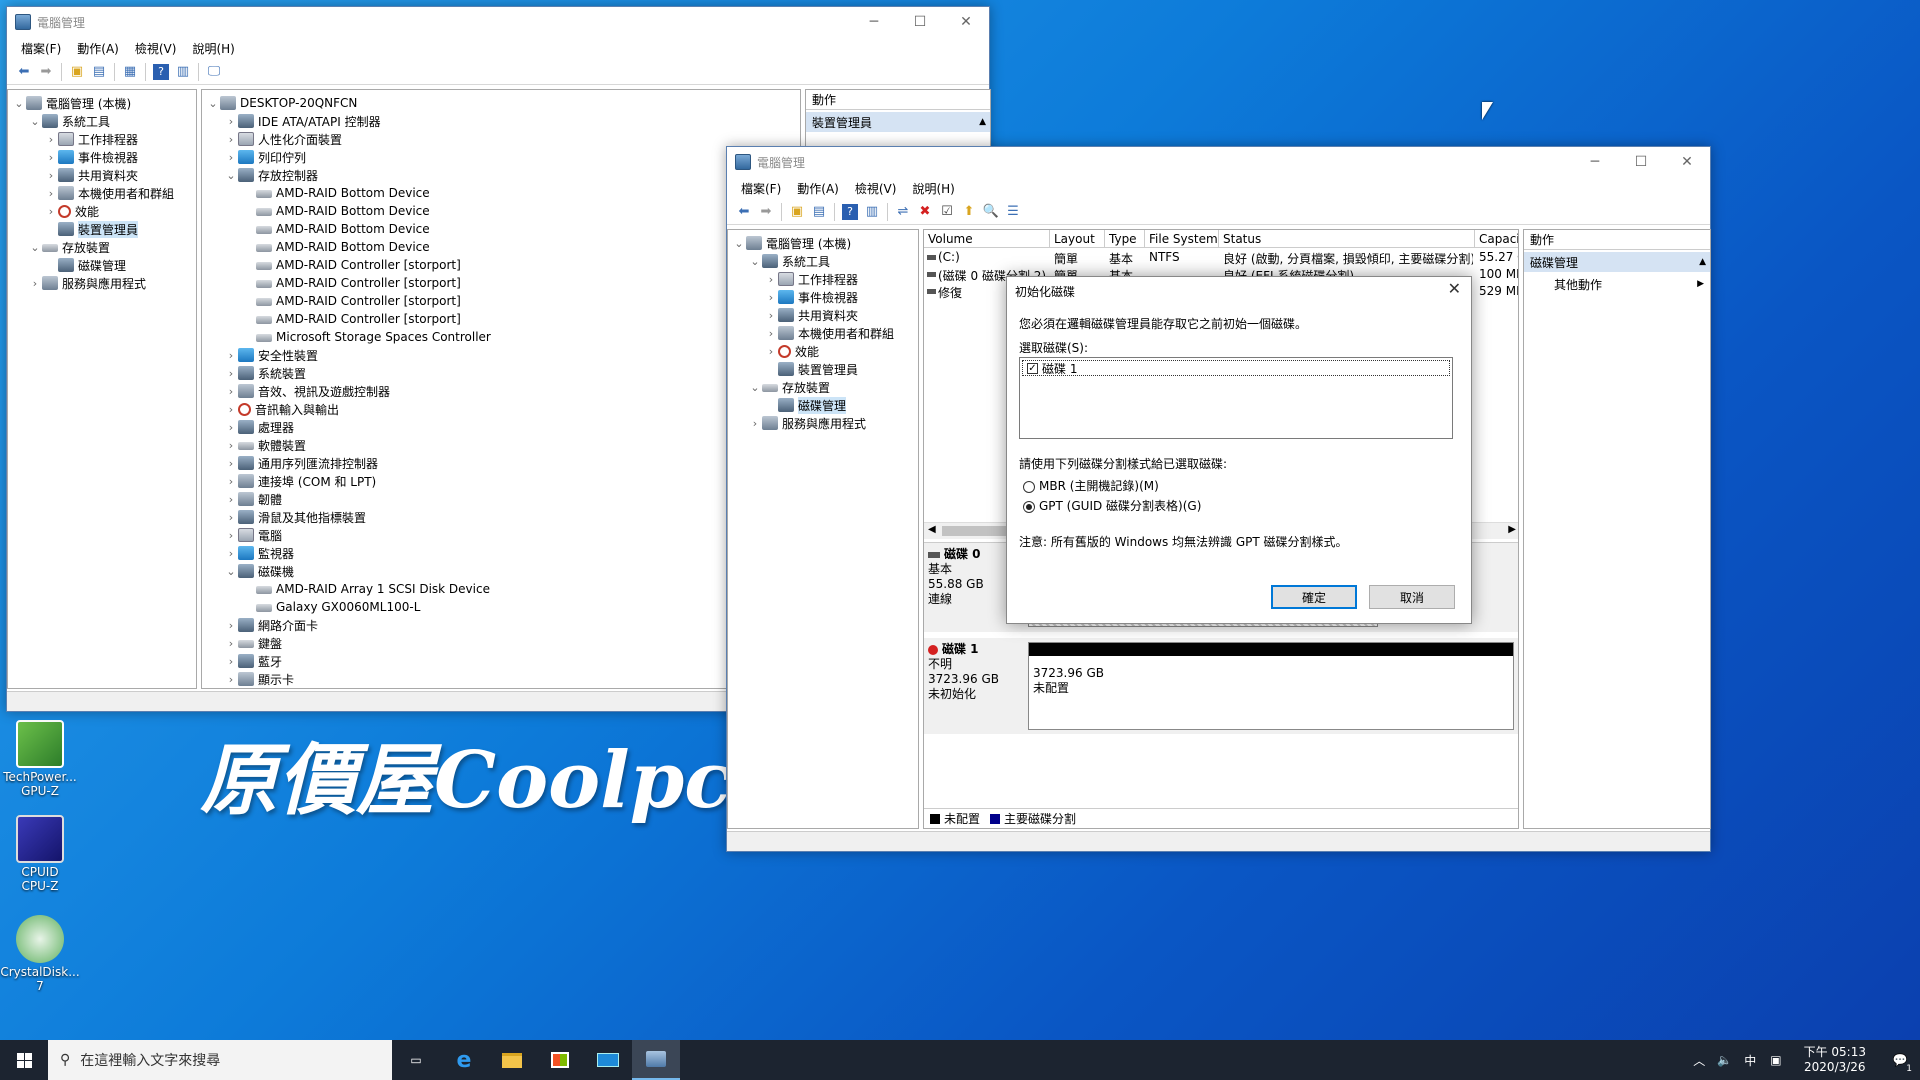 The height and width of the screenshot is (1080, 1920). I want to click on checkbox-checked: ✓, so click(1032, 368).